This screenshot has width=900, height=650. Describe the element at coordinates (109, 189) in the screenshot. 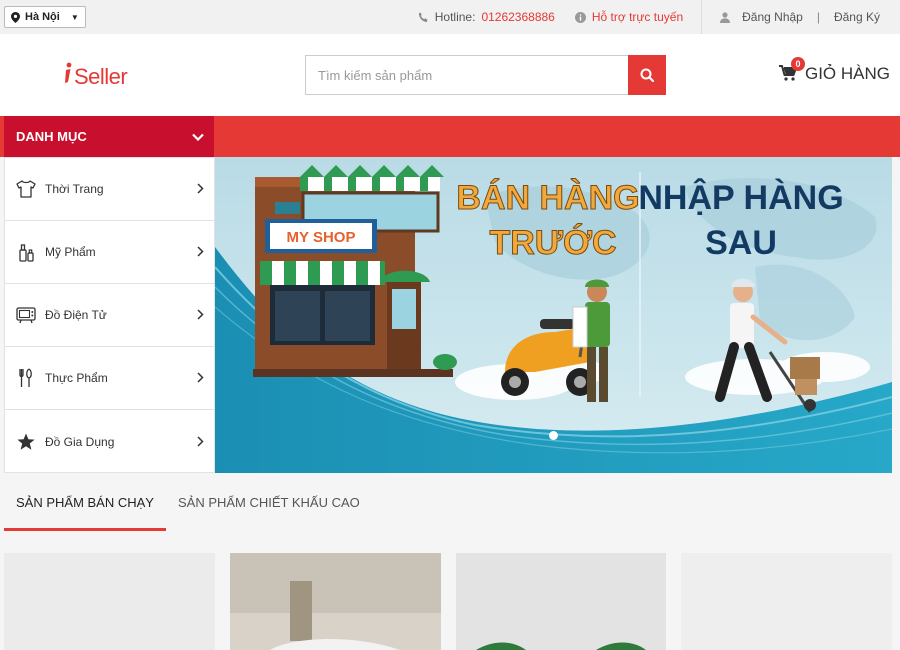

I see `category-item-fashion: Thời Trang` at that location.